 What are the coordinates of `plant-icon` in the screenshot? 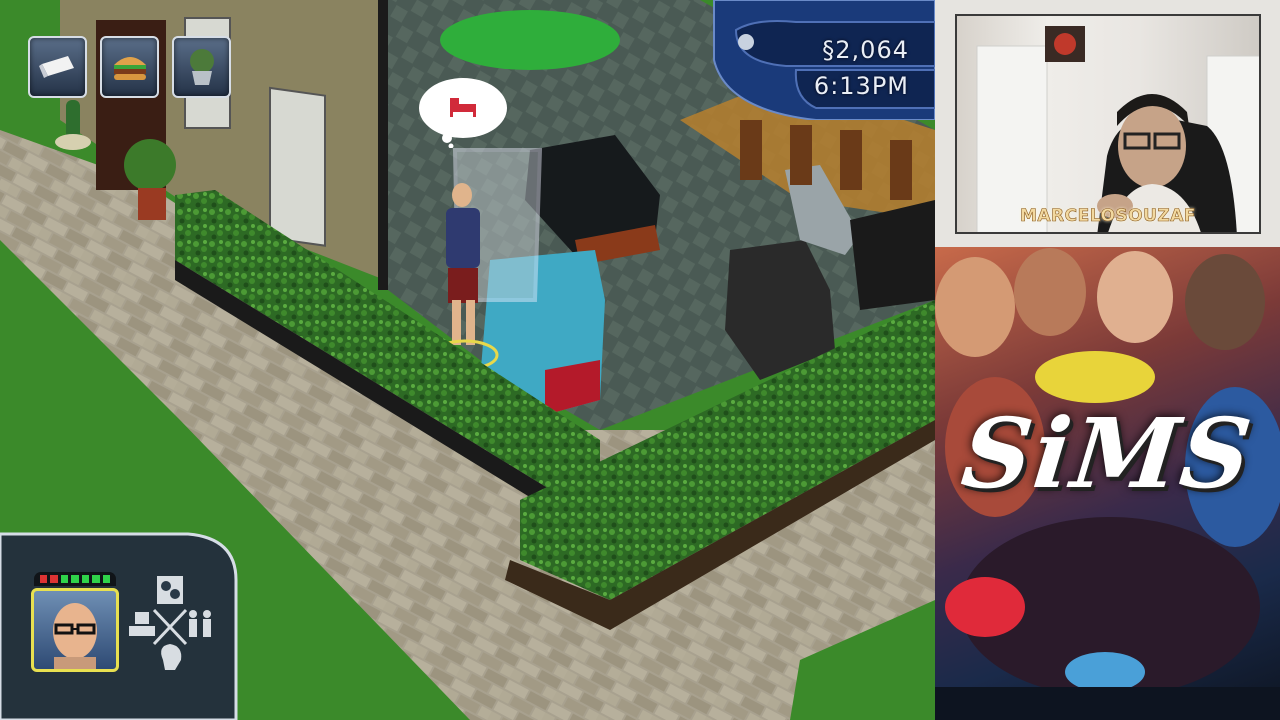 It's located at (201, 67).